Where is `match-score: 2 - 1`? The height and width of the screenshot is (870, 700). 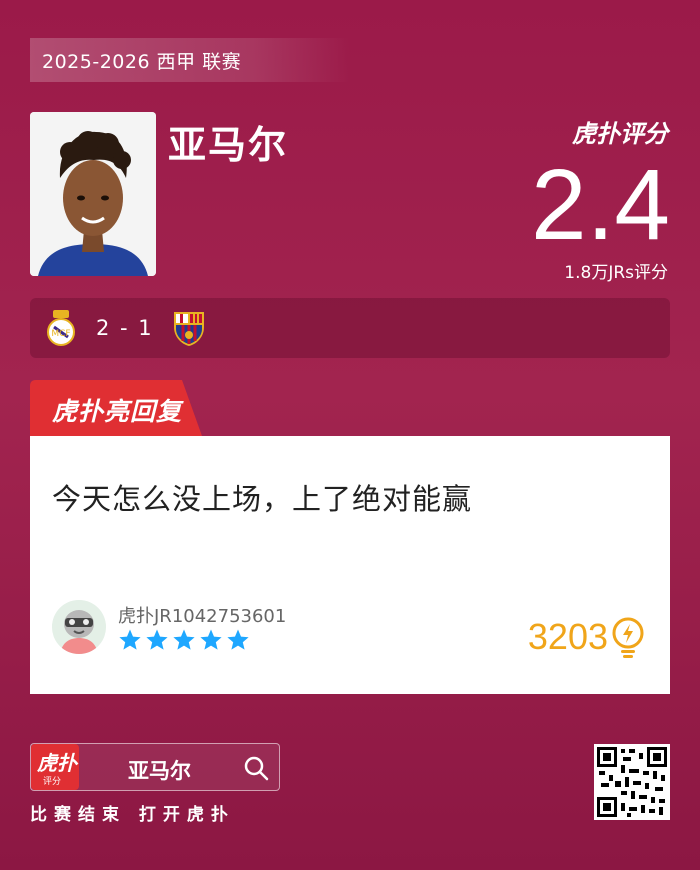 match-score: 2 - 1 is located at coordinates (125, 328).